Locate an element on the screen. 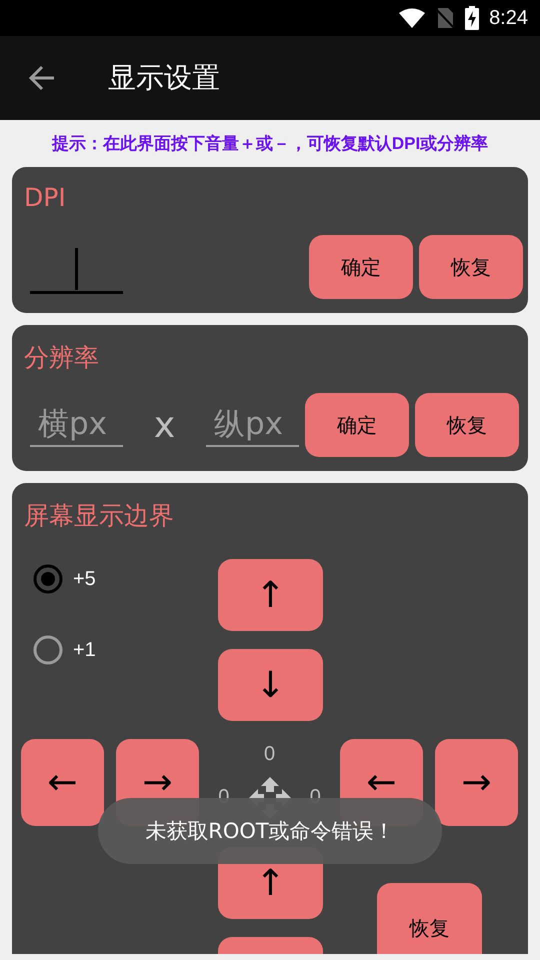 Image resolution: width=540 pixels, height=960 pixels. times-separator: x is located at coordinates (164, 425).